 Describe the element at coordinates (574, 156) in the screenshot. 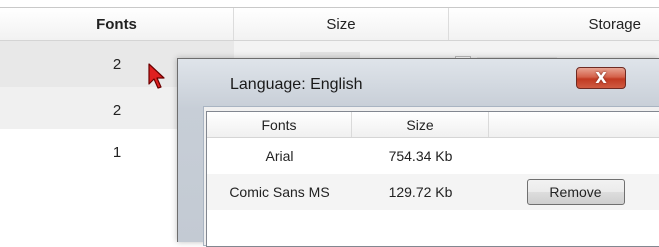

I see `action-cell` at that location.